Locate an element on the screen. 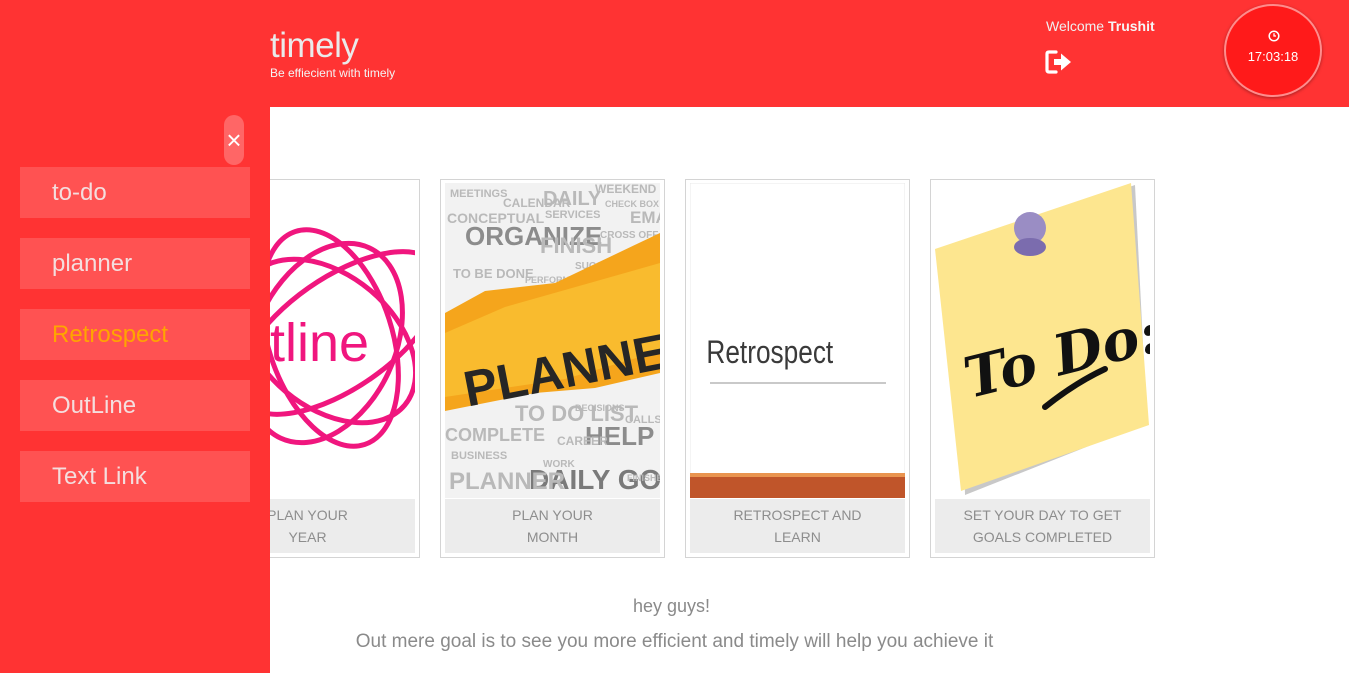 The image size is (1351, 673). planner-word: MEETINGS is located at coordinates (478, 194).